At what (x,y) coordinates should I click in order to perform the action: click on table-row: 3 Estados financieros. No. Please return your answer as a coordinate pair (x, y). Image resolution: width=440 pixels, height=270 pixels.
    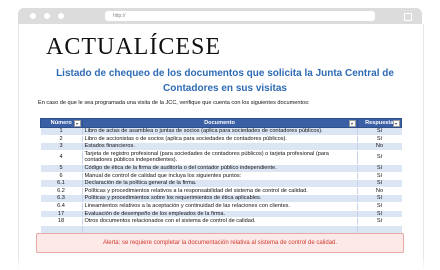
    Looking at the image, I should click on (221, 146).